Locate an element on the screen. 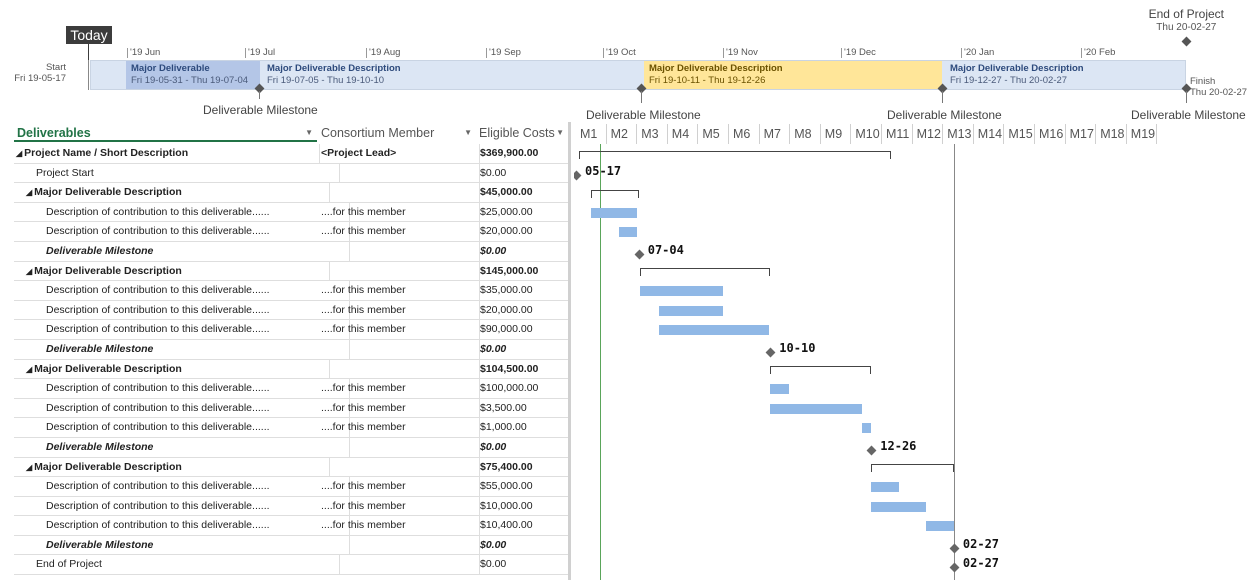 This screenshot has width=1256, height=580. cost-cell: $100,000.00 is located at coordinates (524, 388).